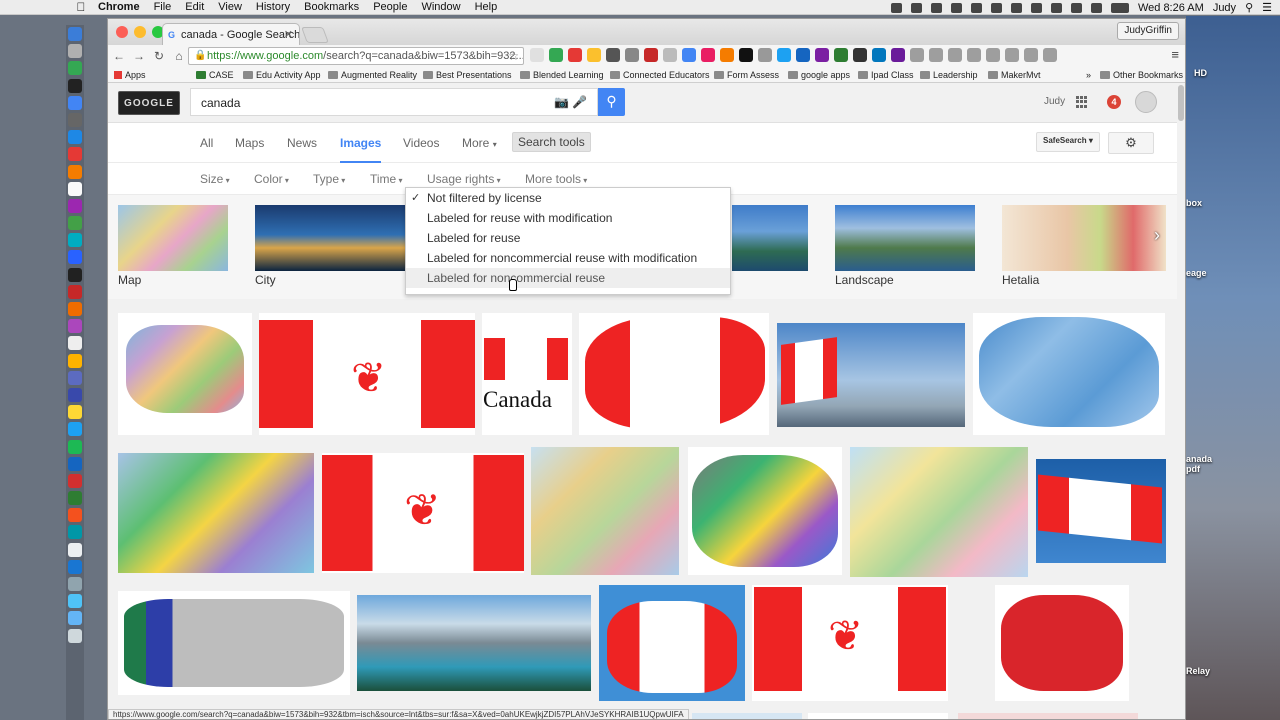 The width and height of the screenshot is (1280, 720). I want to click on desktop-label: anada, so click(1199, 459).